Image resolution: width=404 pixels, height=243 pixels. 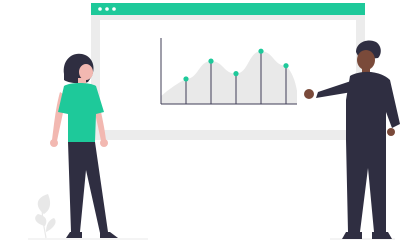 What do you see at coordinates (45, 216) in the screenshot?
I see `leaf-plant` at bounding box center [45, 216].